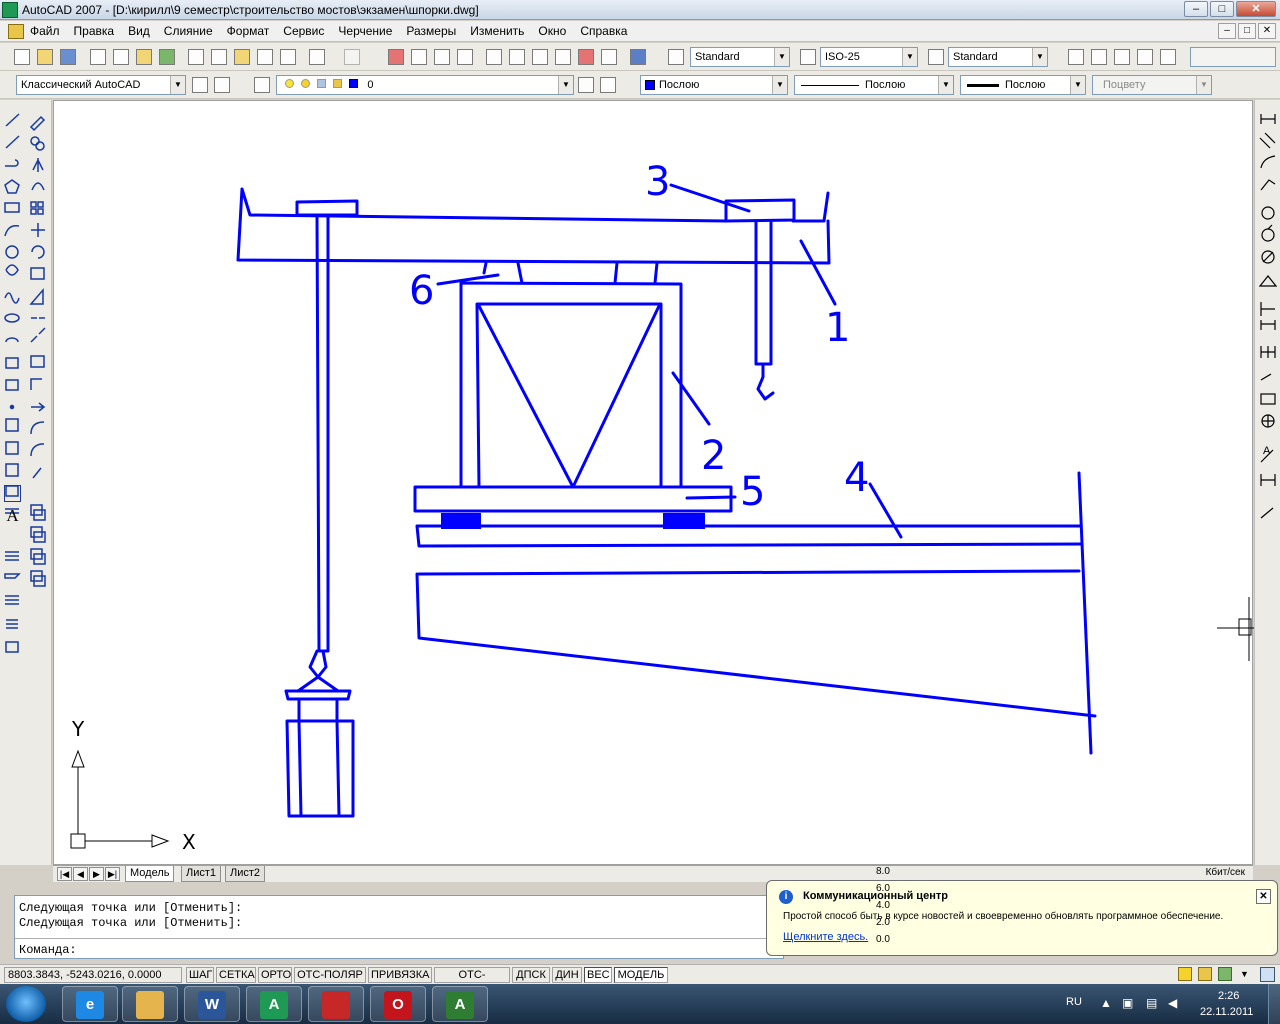 Image resolution: width=1280 pixels, height=1024 pixels. Describe the element at coordinates (494, 57) in the screenshot. I see `properties-icon` at that location.